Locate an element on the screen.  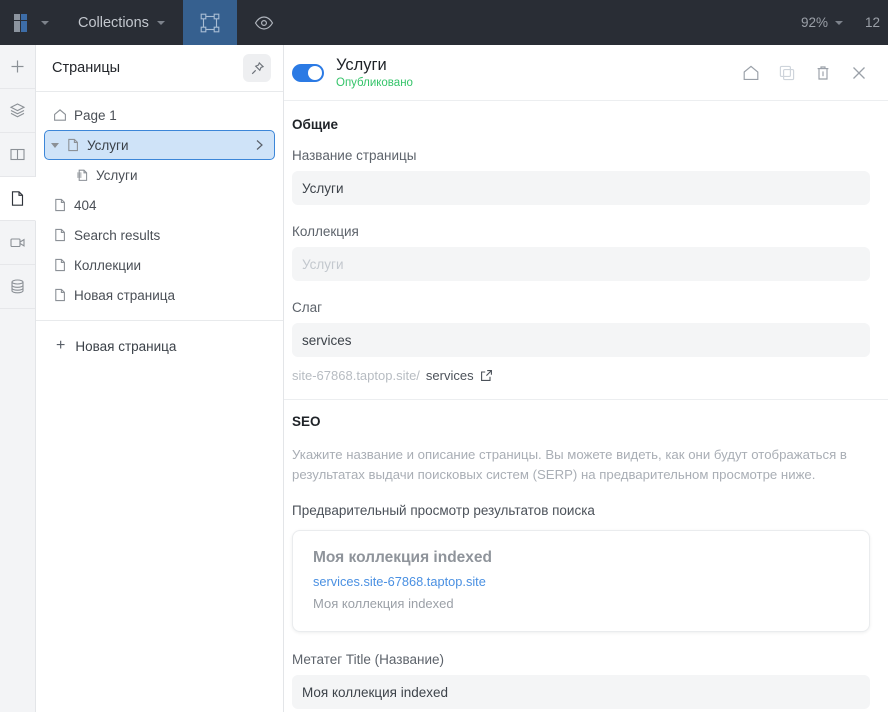
database-icon is located at coordinates (17, 286).